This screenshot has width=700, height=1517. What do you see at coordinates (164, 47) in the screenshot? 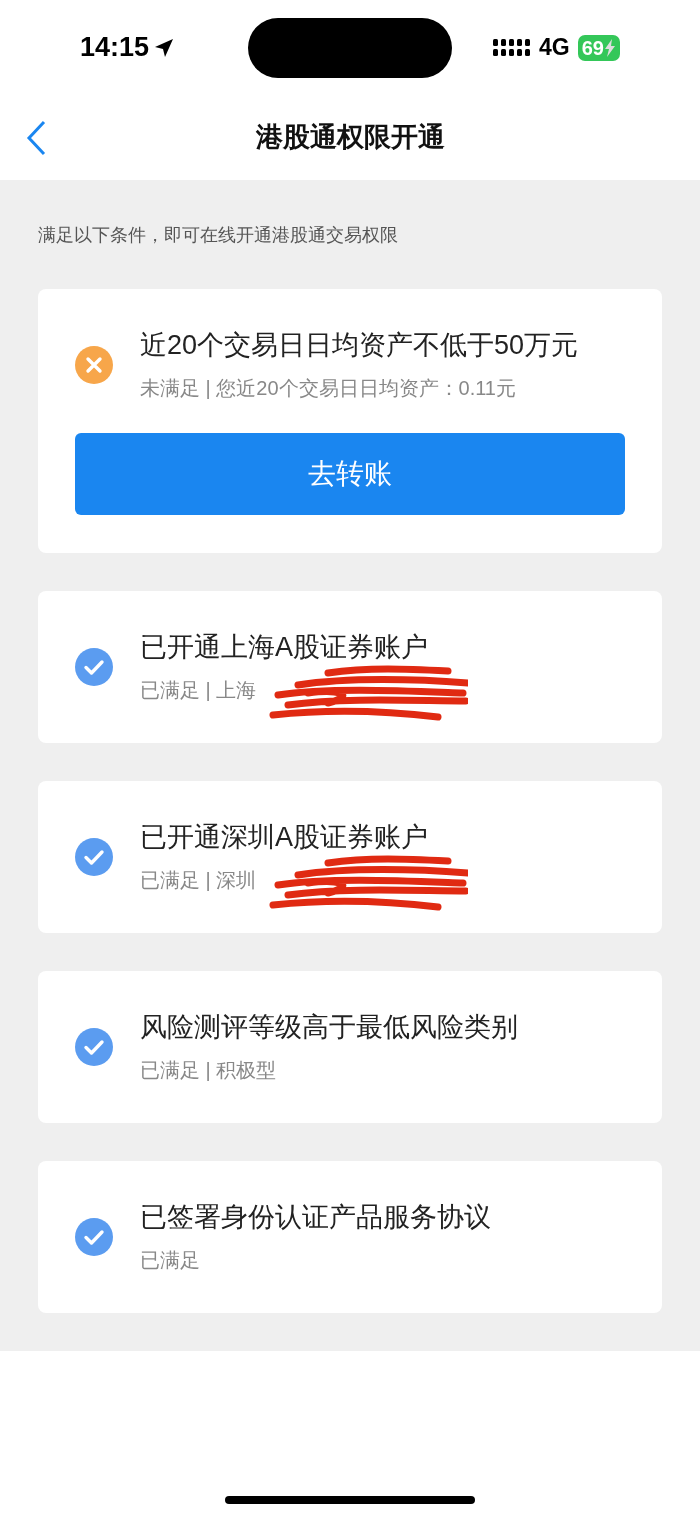
I see `location-arrow-icon` at bounding box center [164, 47].